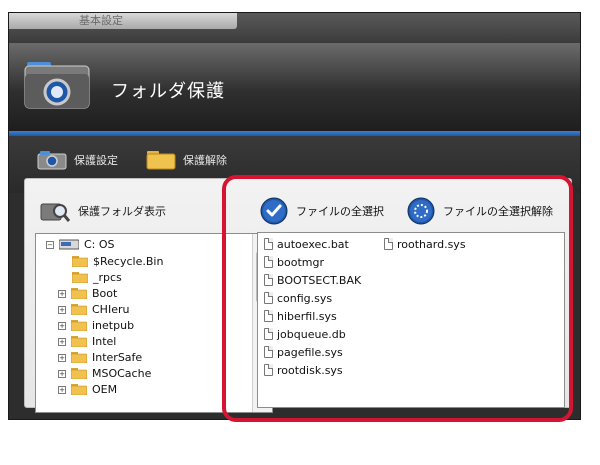 This screenshot has height=465, width=600. Describe the element at coordinates (80, 244) in the screenshot. I see `tree-root: − C: OS` at that location.